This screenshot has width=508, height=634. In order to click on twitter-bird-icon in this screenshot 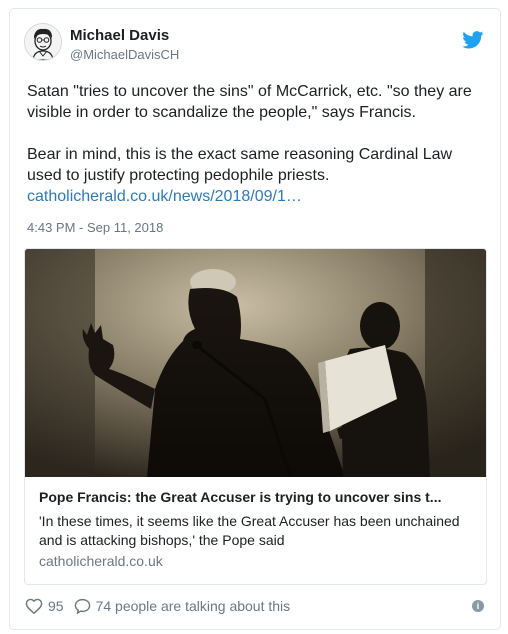, I will do `click(473, 40)`.